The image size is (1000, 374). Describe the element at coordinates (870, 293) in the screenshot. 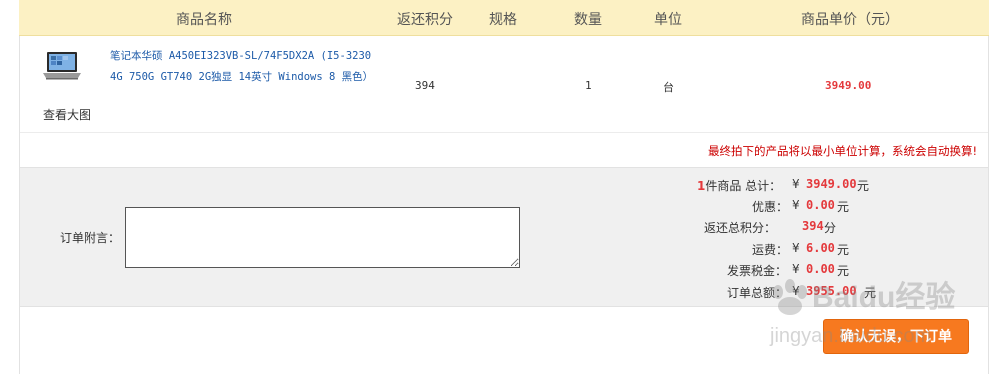

I see `order-total-unit: 元` at that location.